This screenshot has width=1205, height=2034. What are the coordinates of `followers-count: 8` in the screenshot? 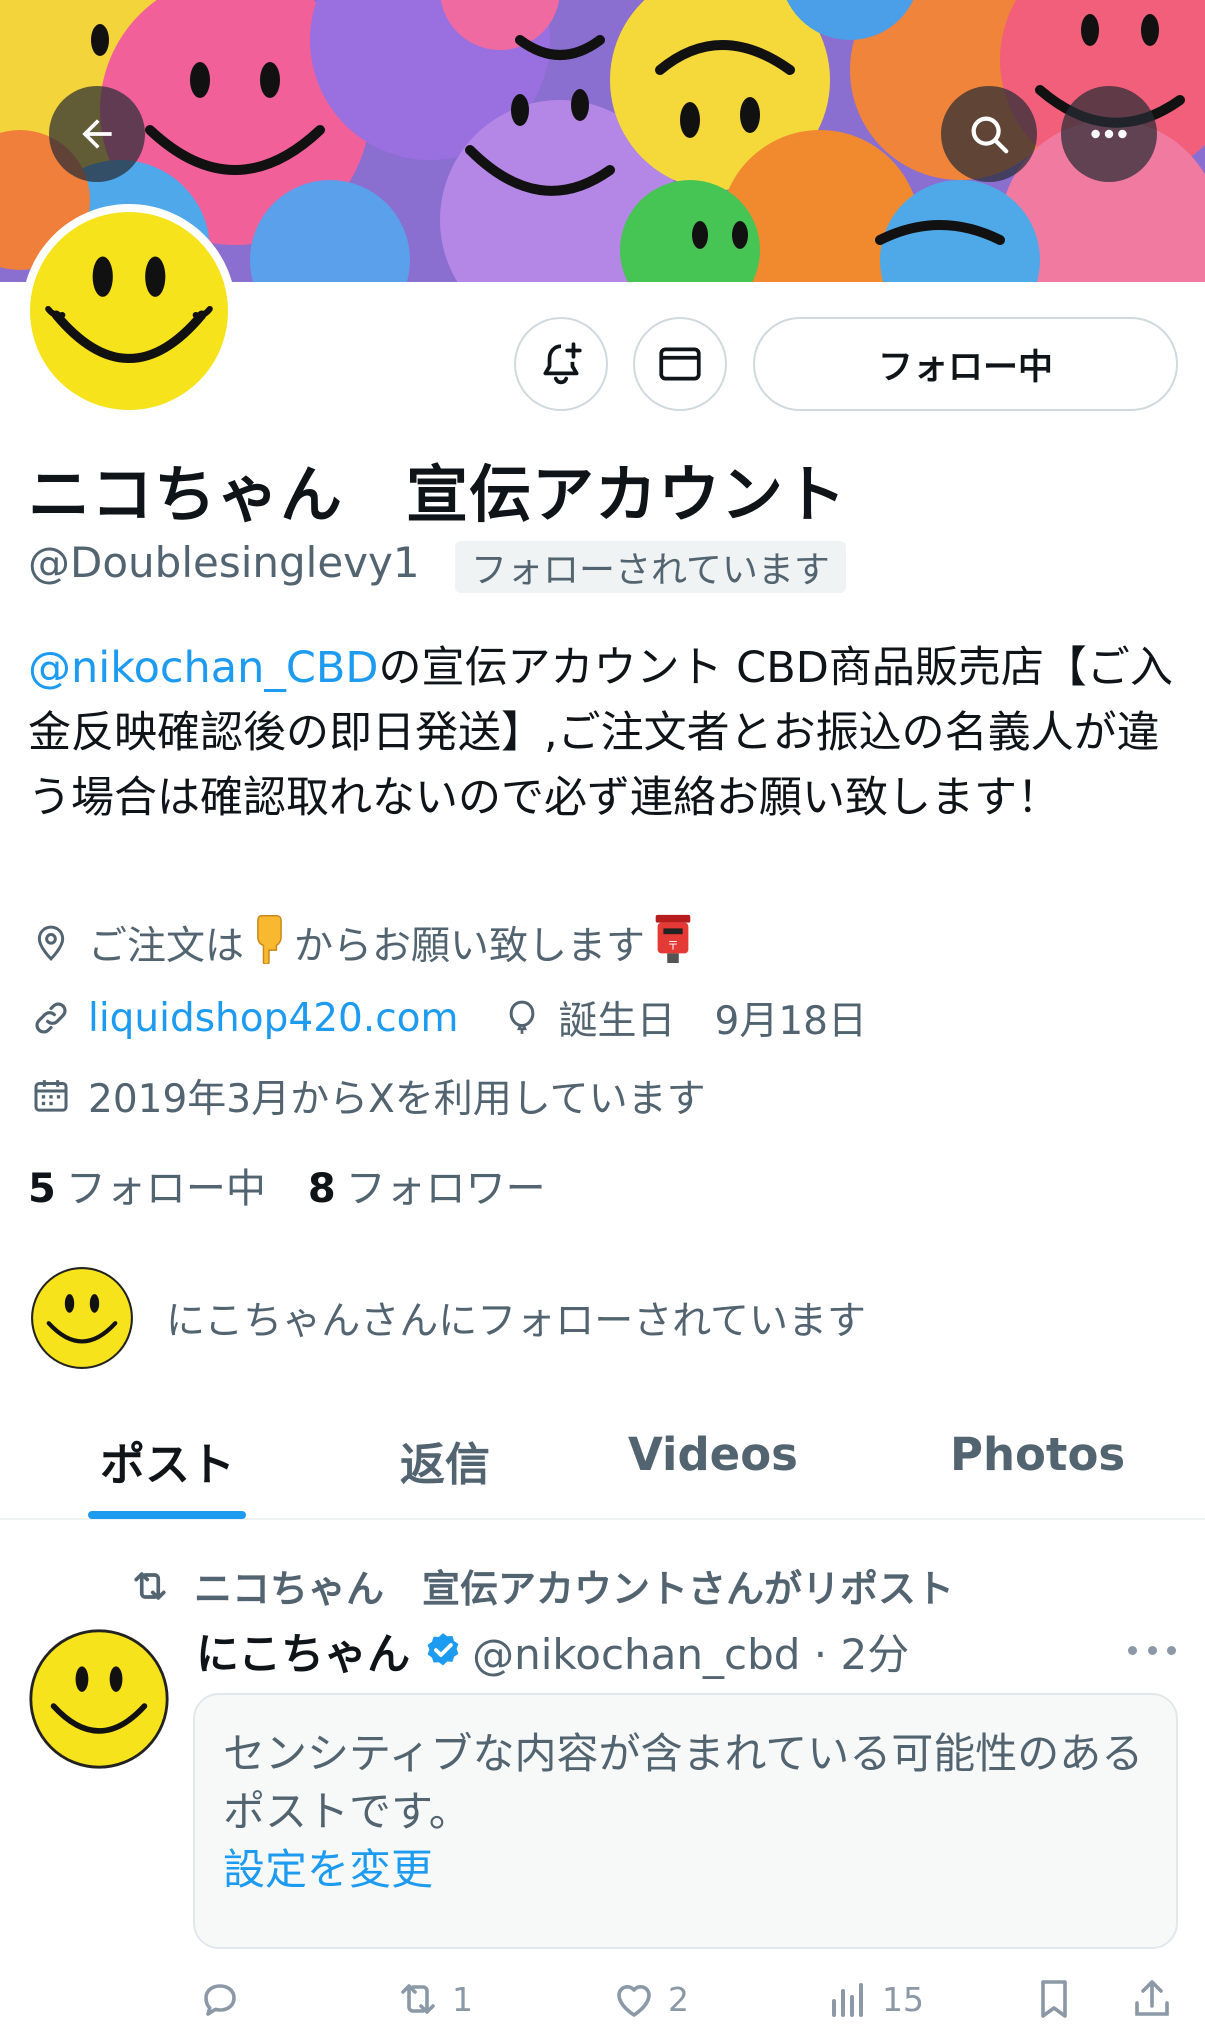 It's located at (321, 1189).